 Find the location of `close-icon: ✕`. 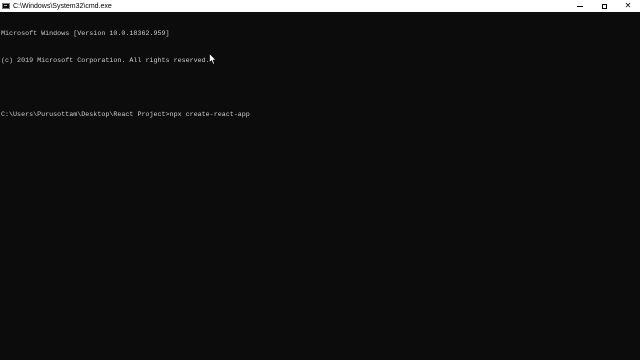

close-icon: ✕ is located at coordinates (628, 5).